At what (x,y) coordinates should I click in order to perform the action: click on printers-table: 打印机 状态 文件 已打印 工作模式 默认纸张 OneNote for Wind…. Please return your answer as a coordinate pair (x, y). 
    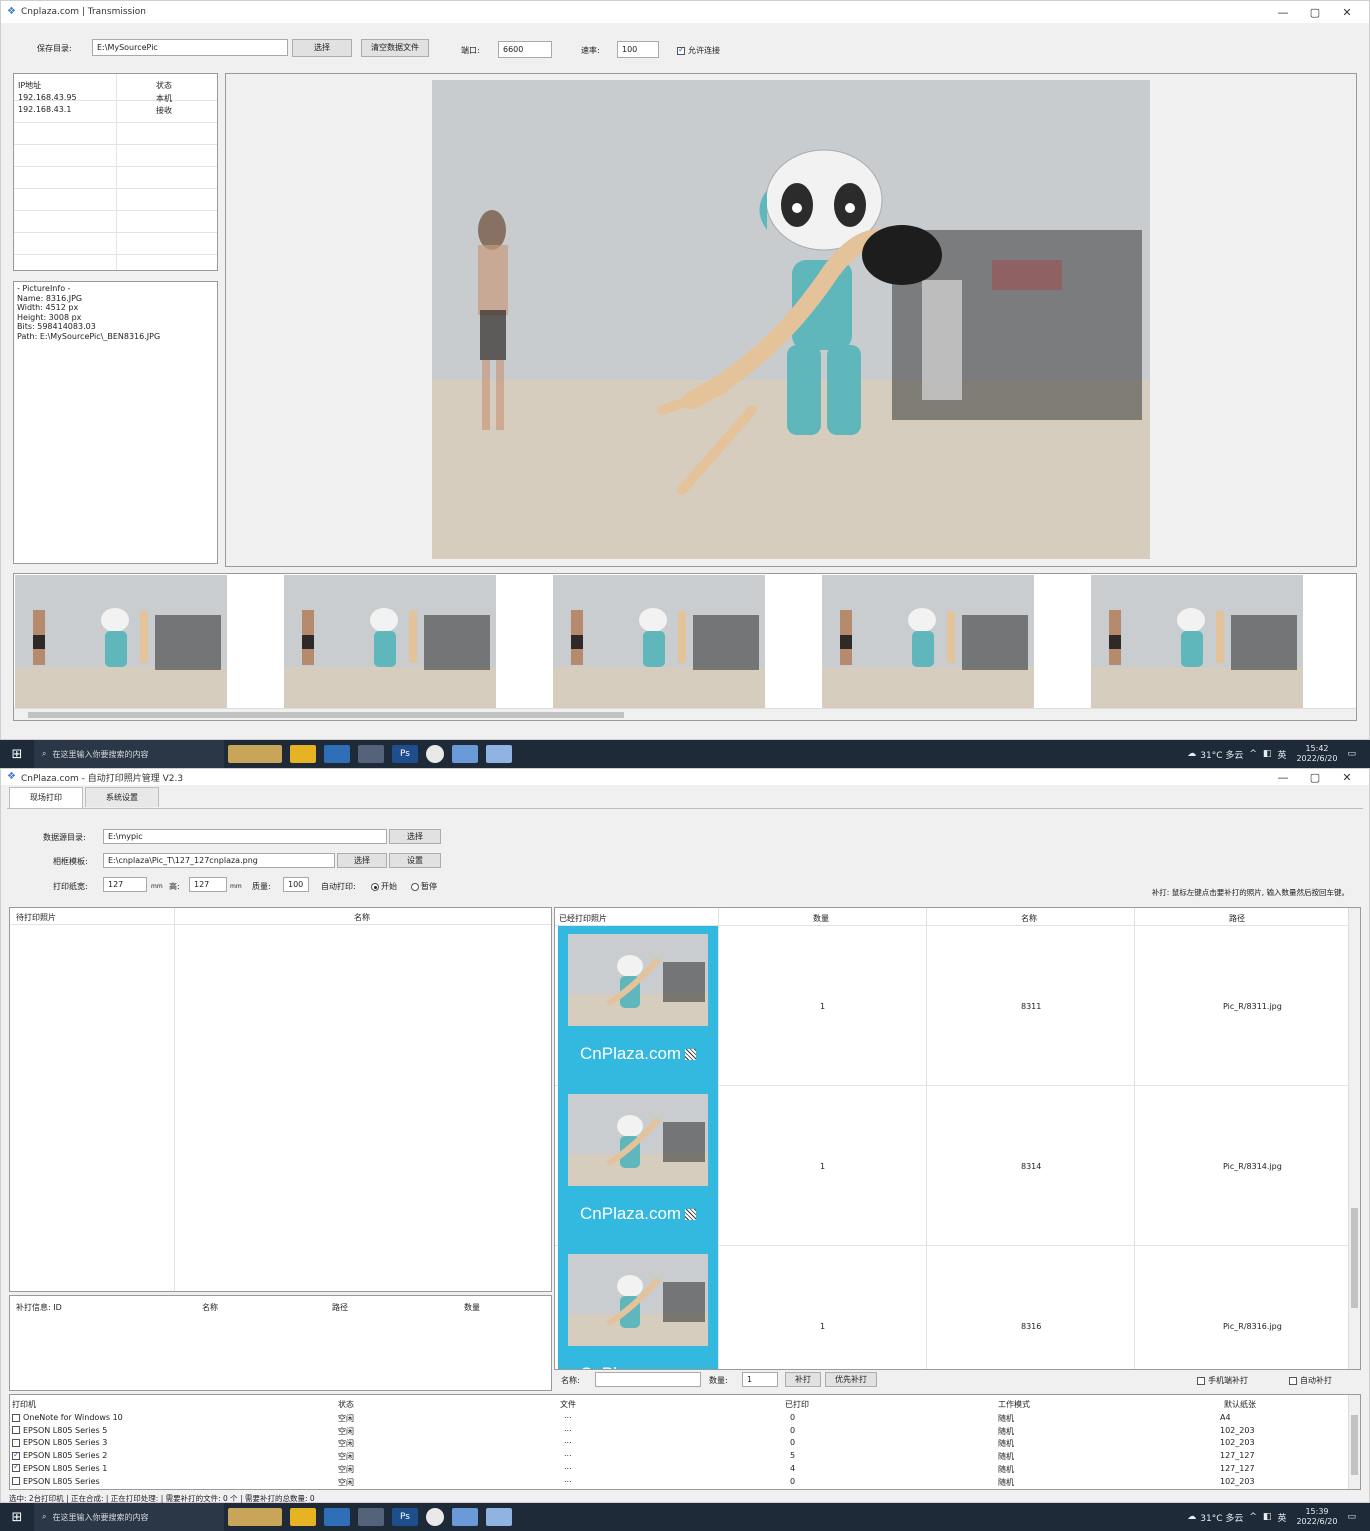
    Looking at the image, I should click on (685, 1442).